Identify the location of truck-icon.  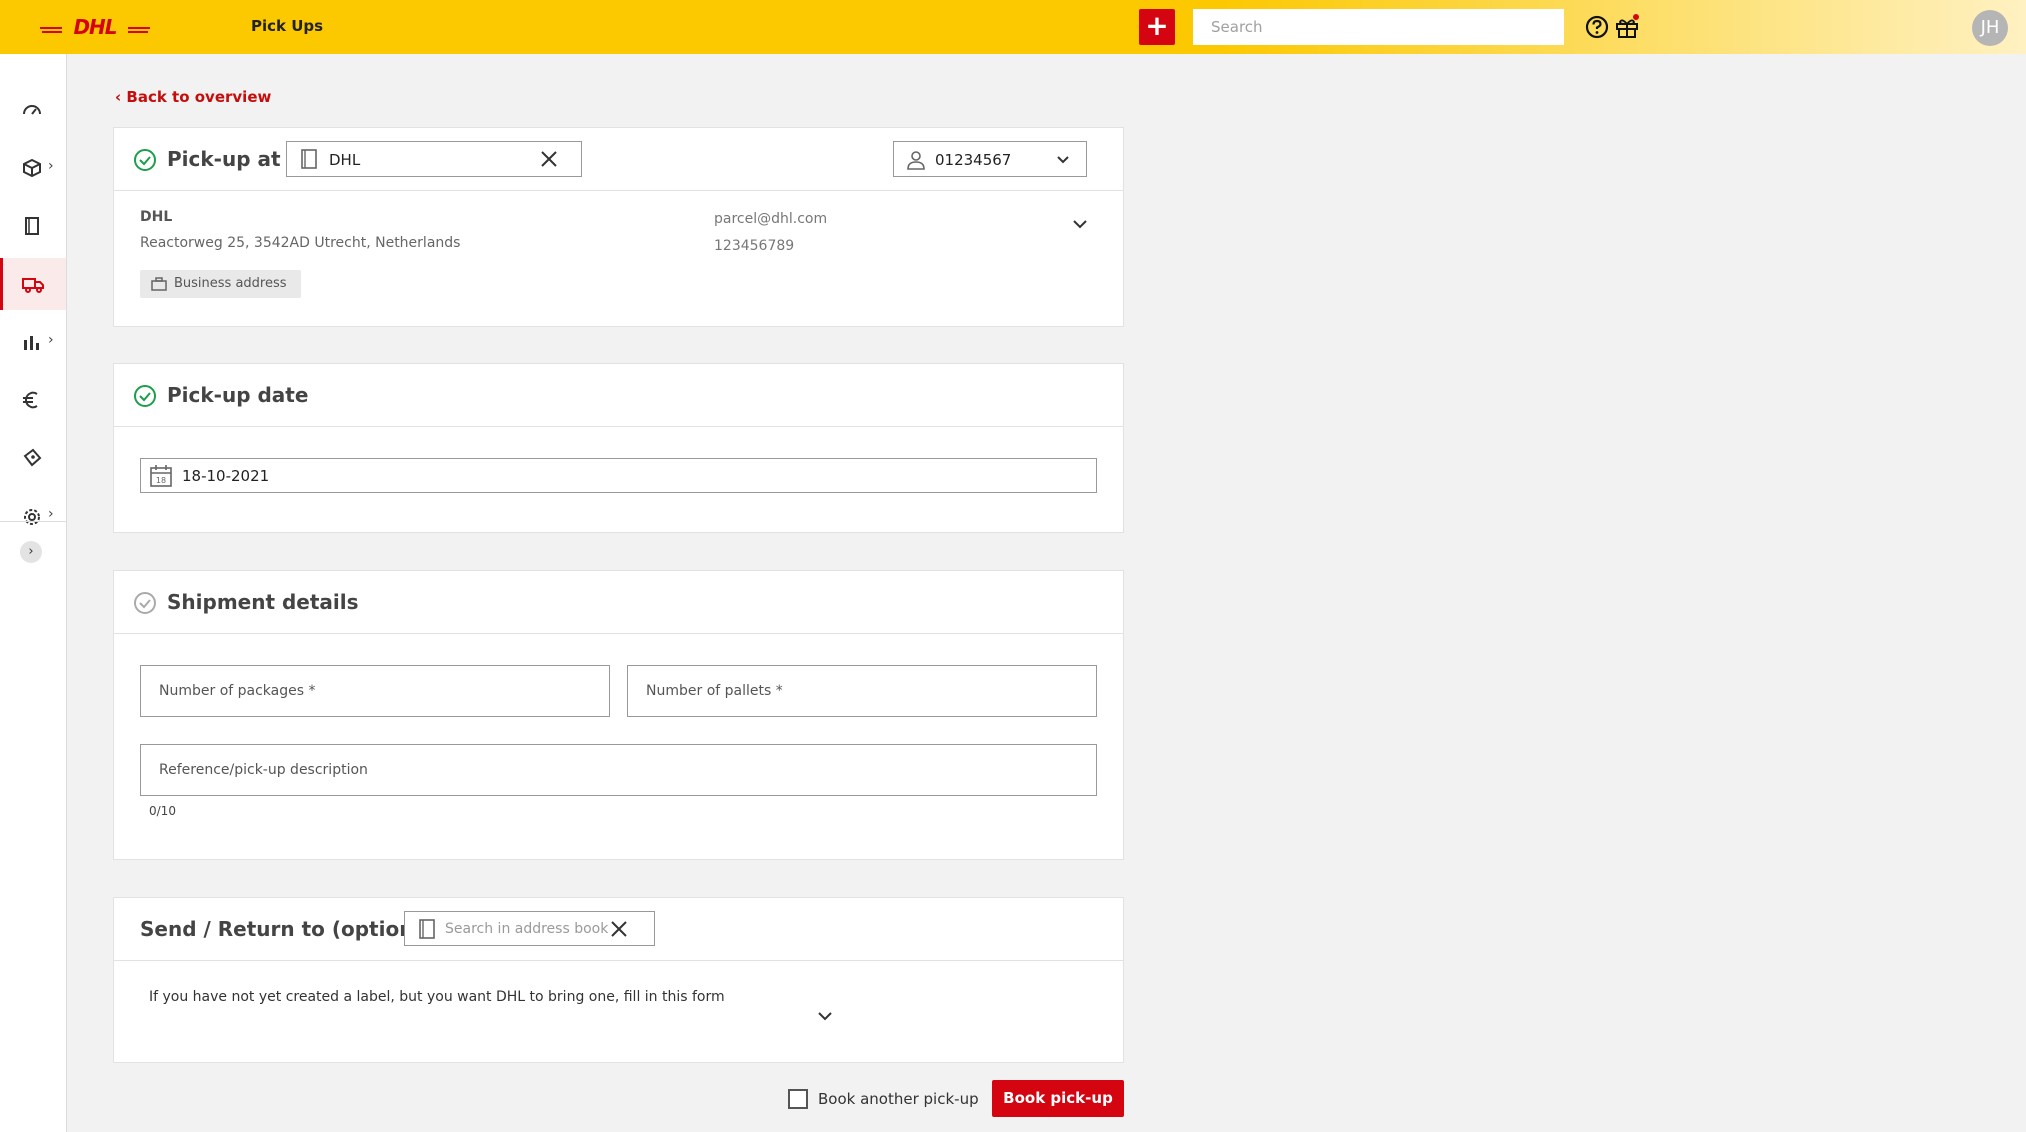
(33, 285).